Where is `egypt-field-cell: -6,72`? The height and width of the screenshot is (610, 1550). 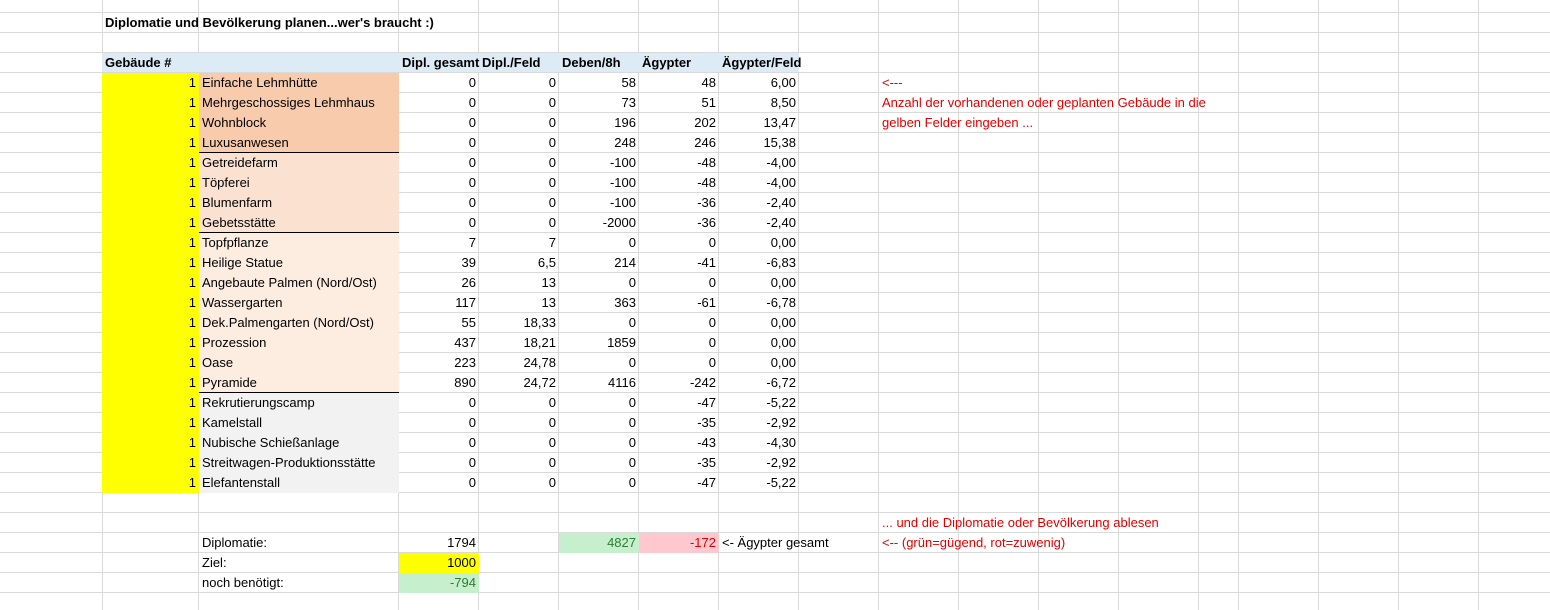
egypt-field-cell: -6,72 is located at coordinates (759, 383).